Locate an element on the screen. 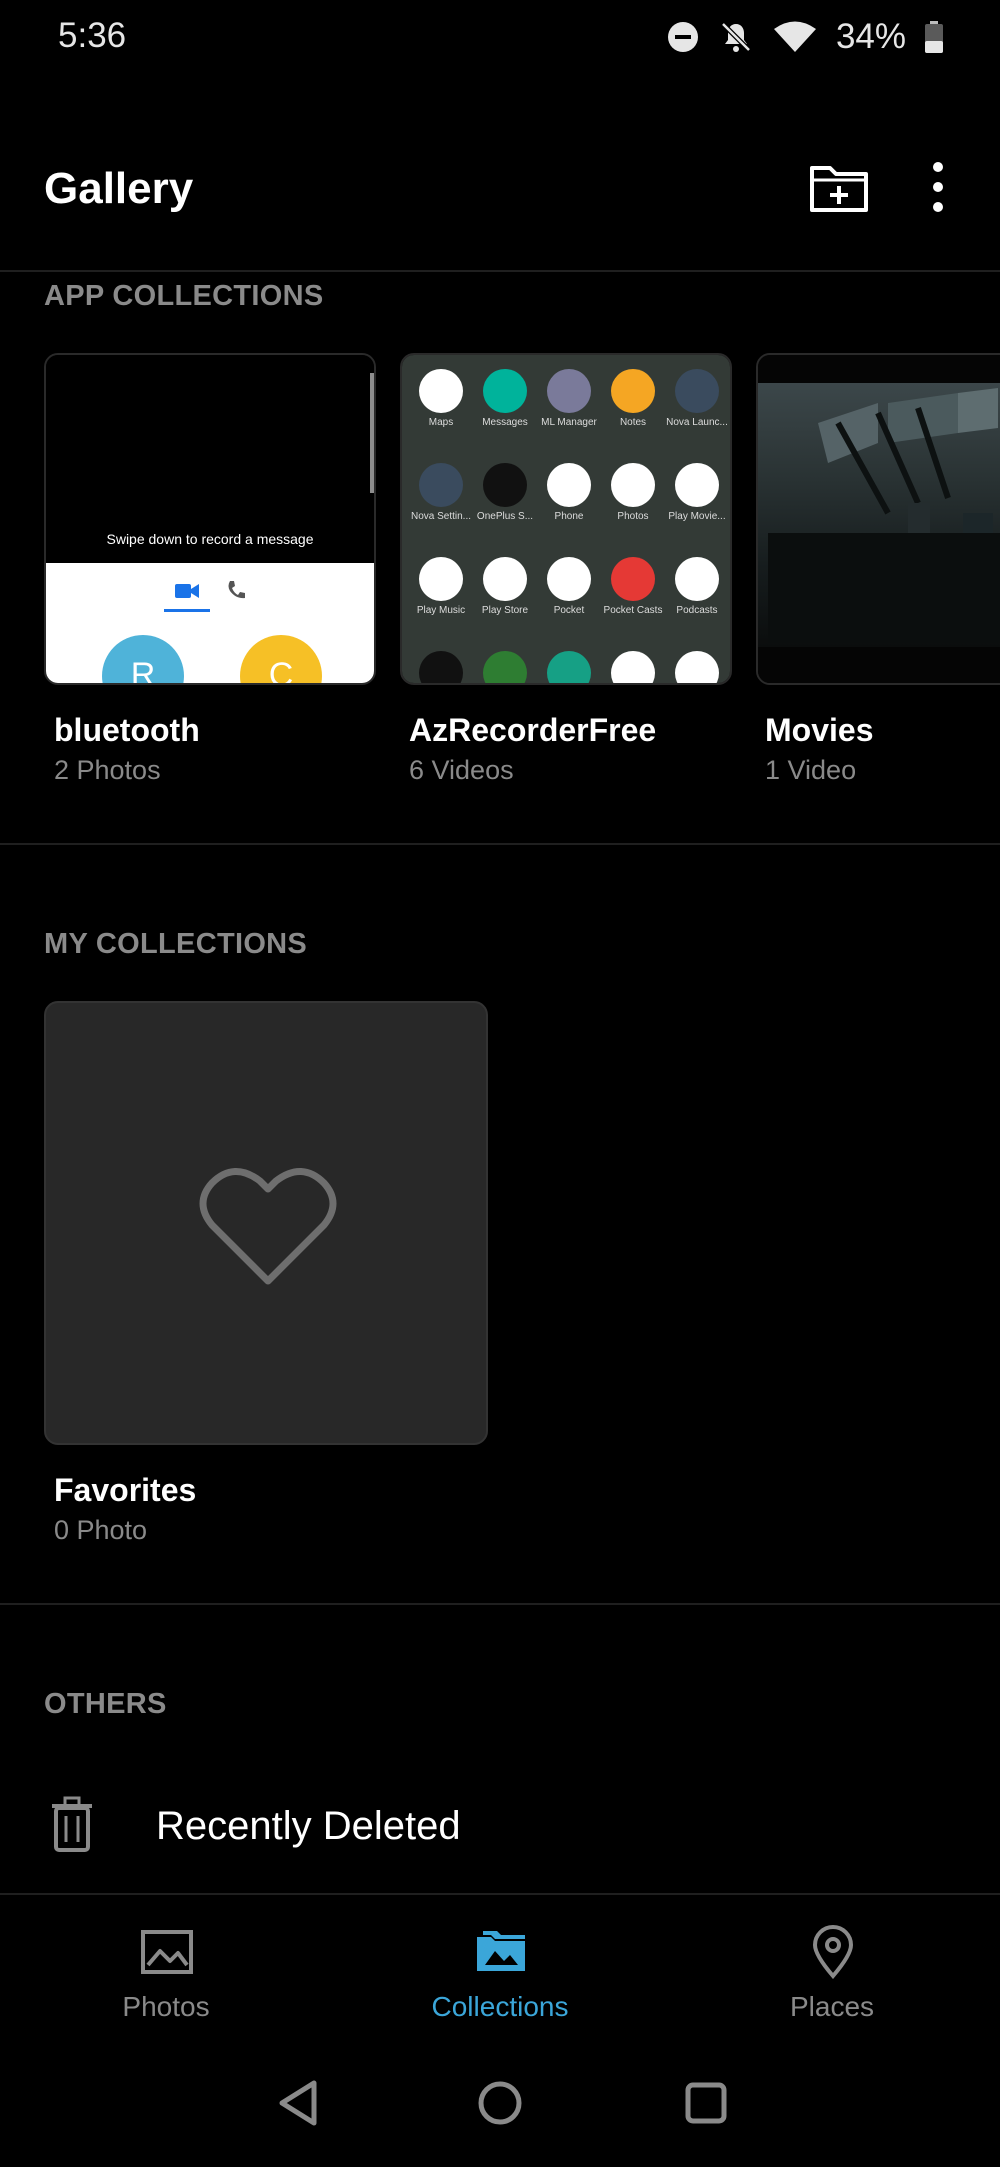  battery-icon is located at coordinates (934, 37).